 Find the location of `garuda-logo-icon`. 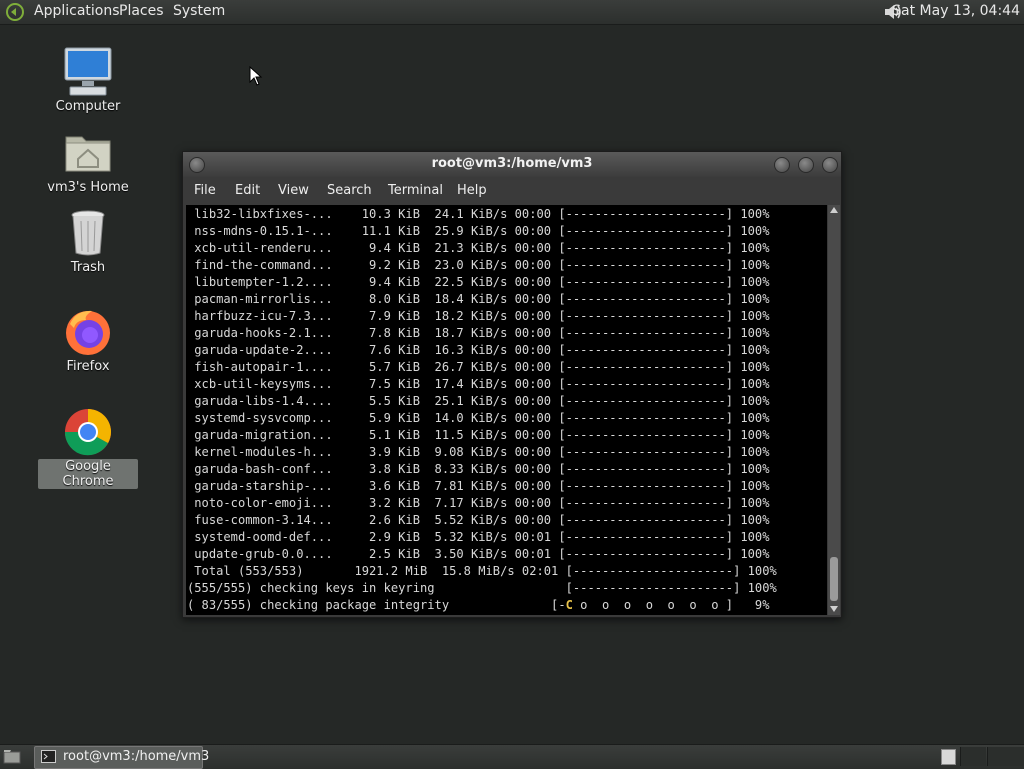

garuda-logo-icon is located at coordinates (15, 12).